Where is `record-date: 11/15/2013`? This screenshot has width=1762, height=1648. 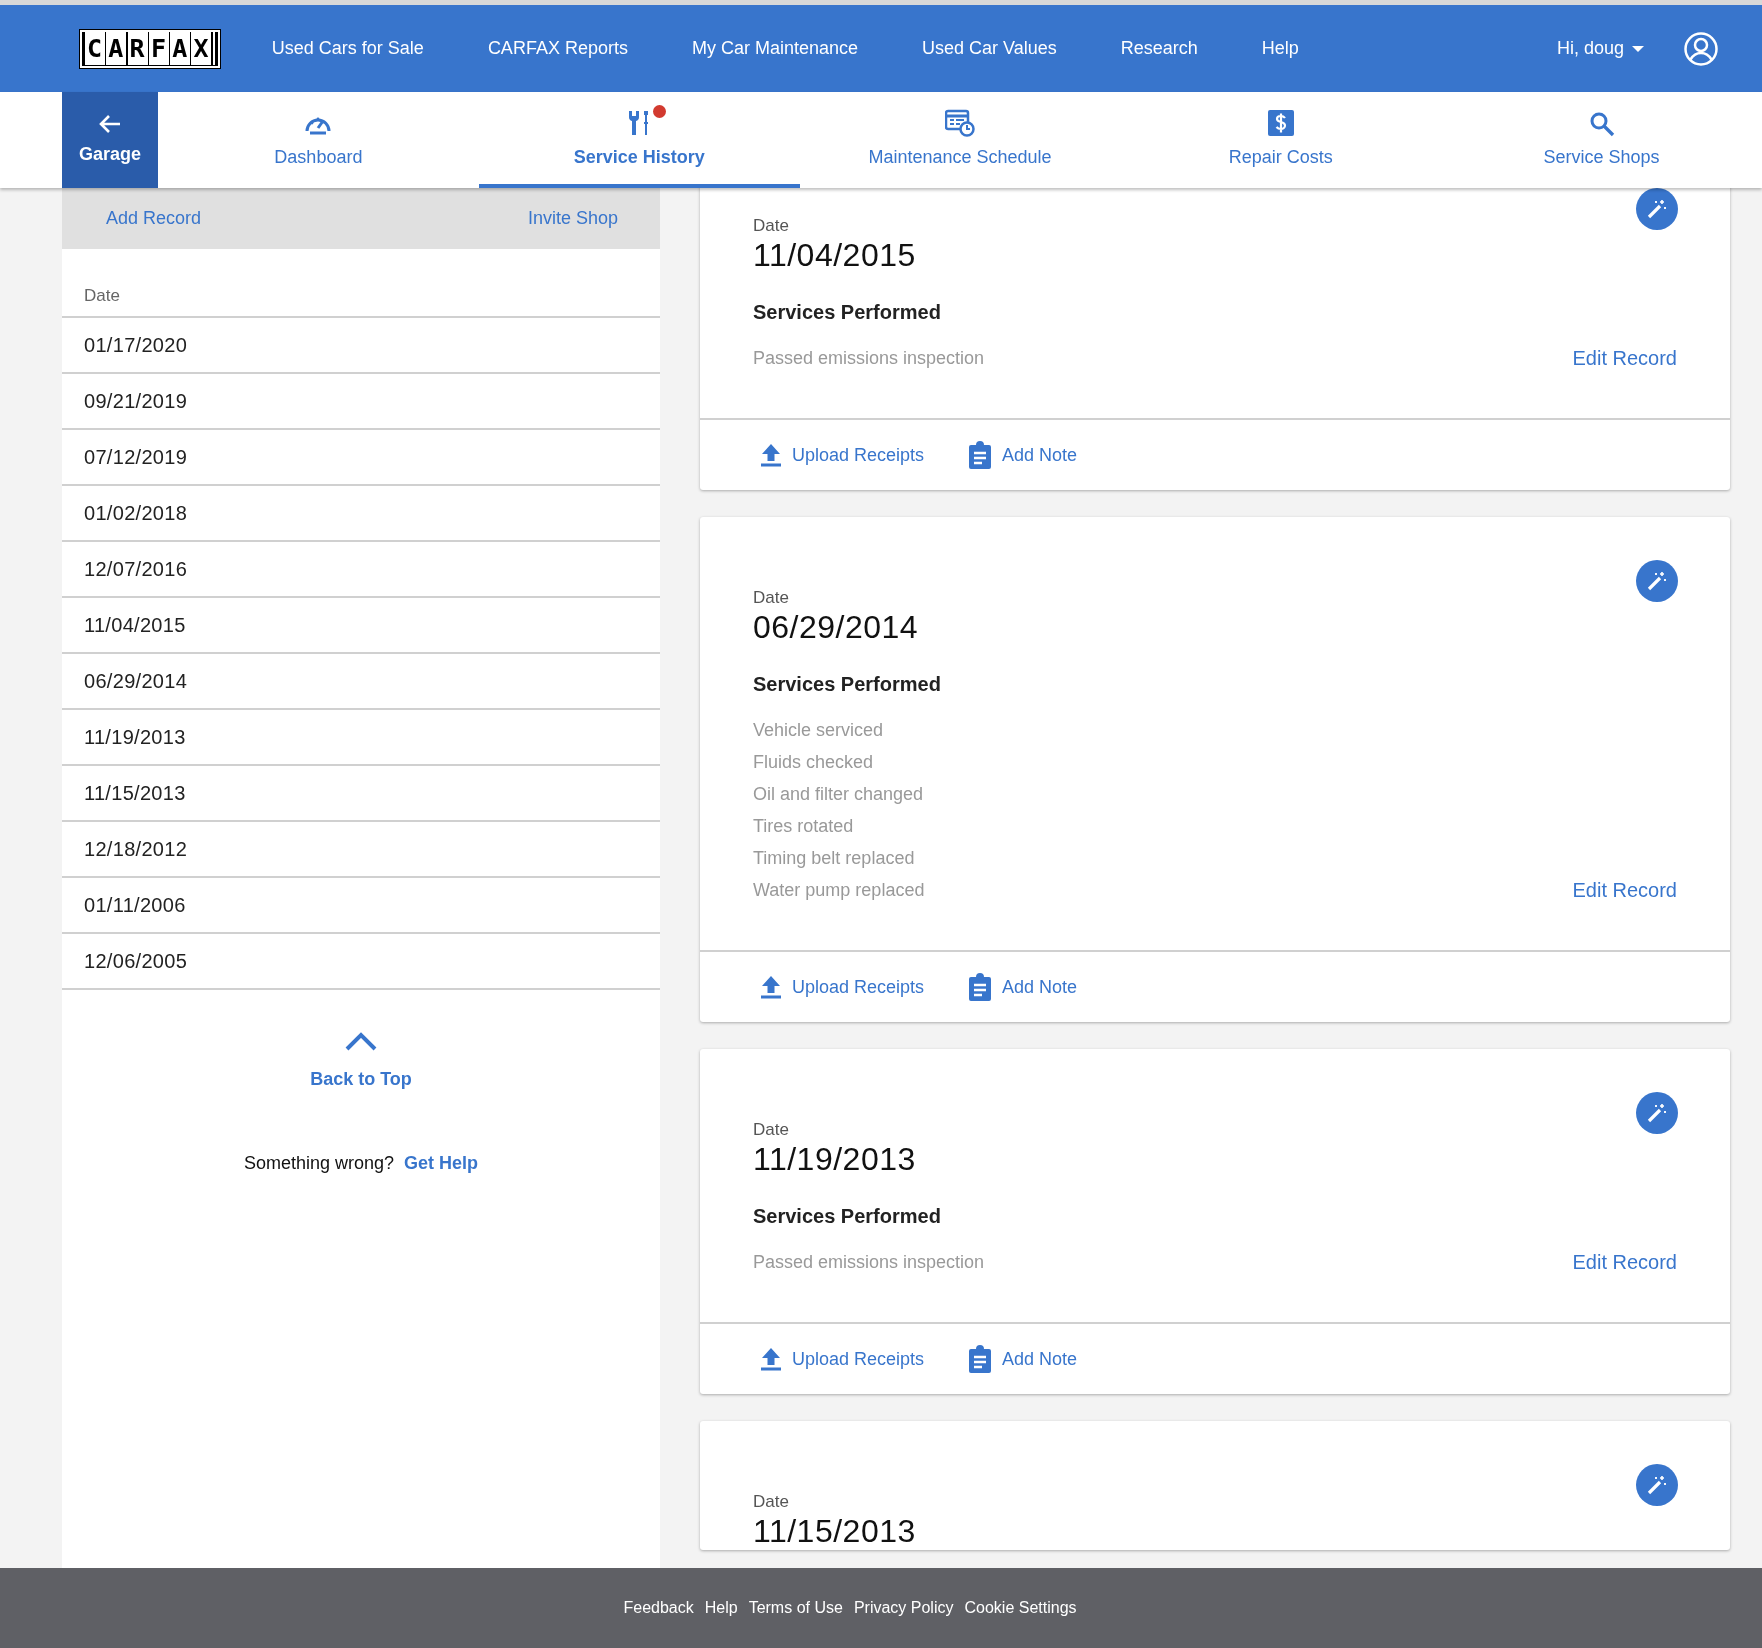 record-date: 11/15/2013 is located at coordinates (834, 1531).